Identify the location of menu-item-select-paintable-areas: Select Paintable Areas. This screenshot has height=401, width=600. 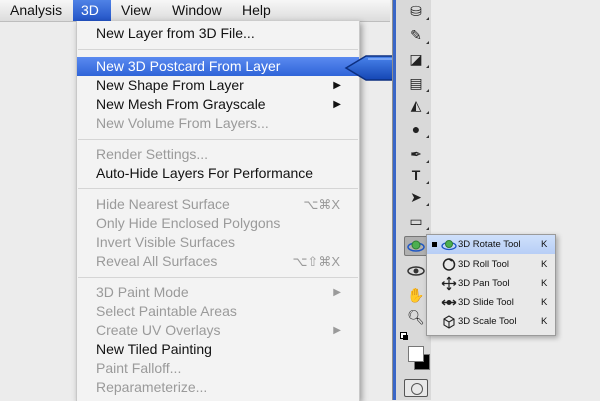
(218, 311).